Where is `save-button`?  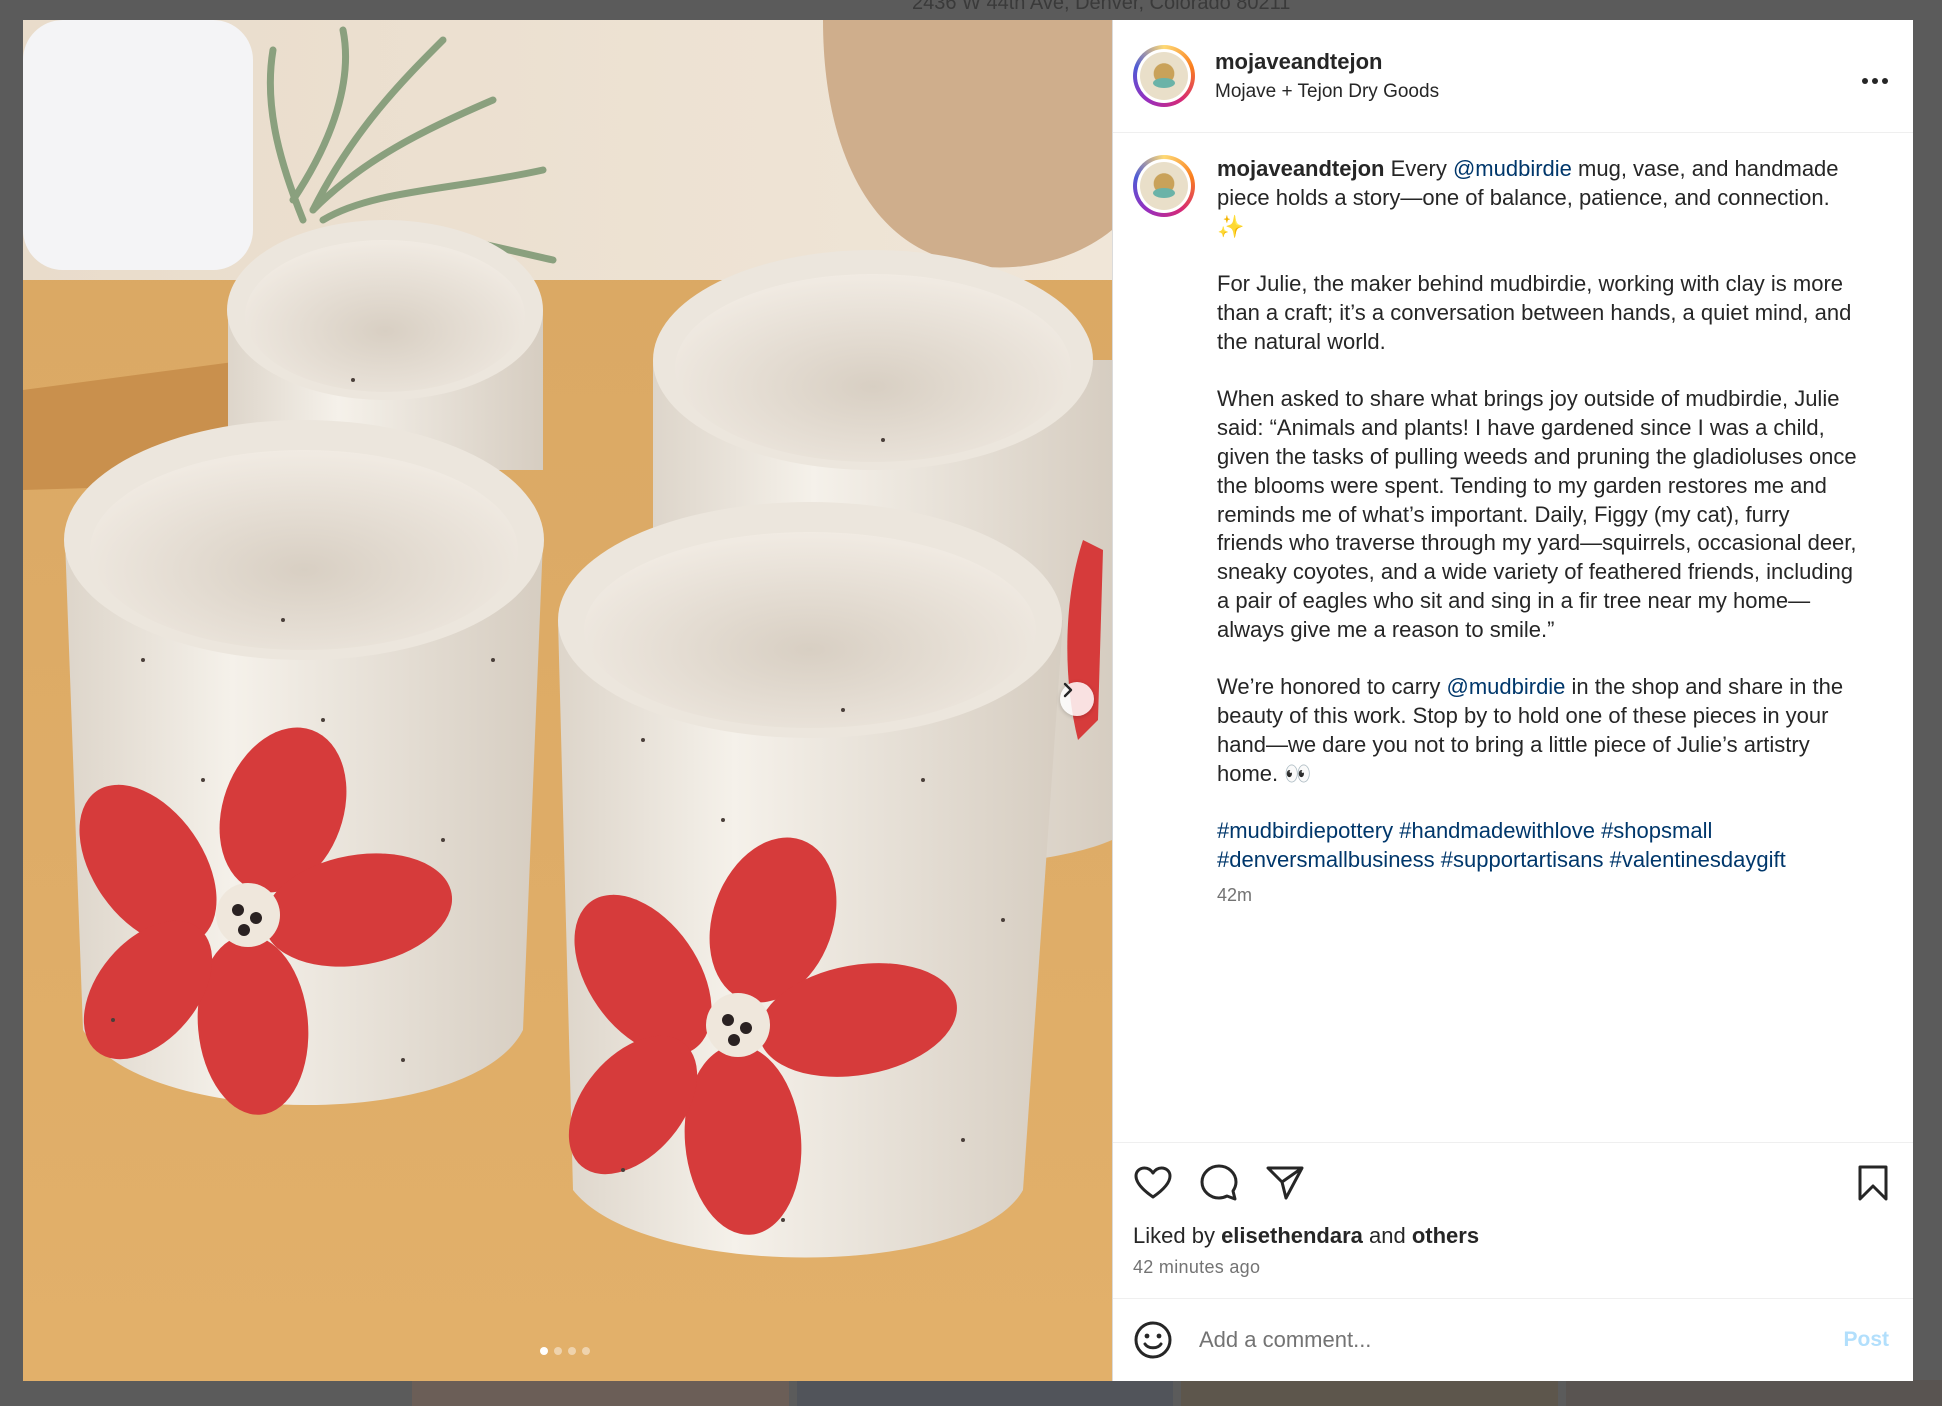
save-button is located at coordinates (1873, 1183).